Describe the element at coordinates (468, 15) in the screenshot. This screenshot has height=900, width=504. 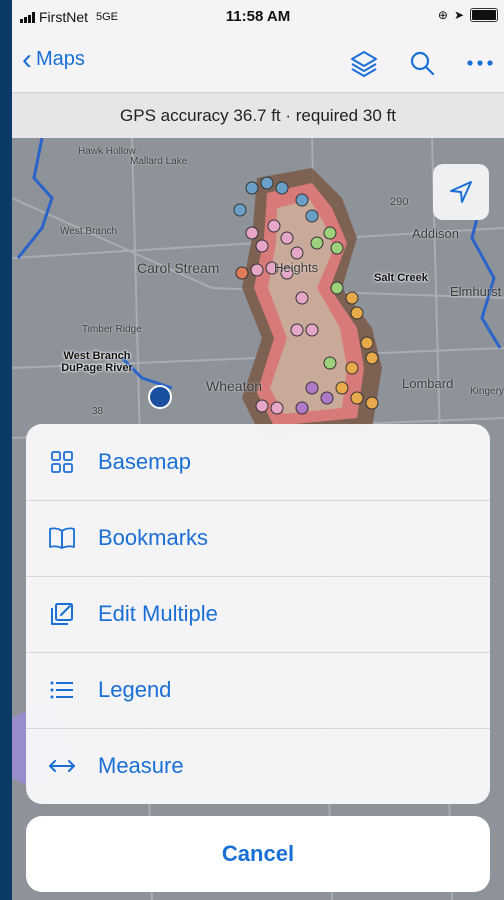
I see `status-right: ⊕ ➤` at that location.